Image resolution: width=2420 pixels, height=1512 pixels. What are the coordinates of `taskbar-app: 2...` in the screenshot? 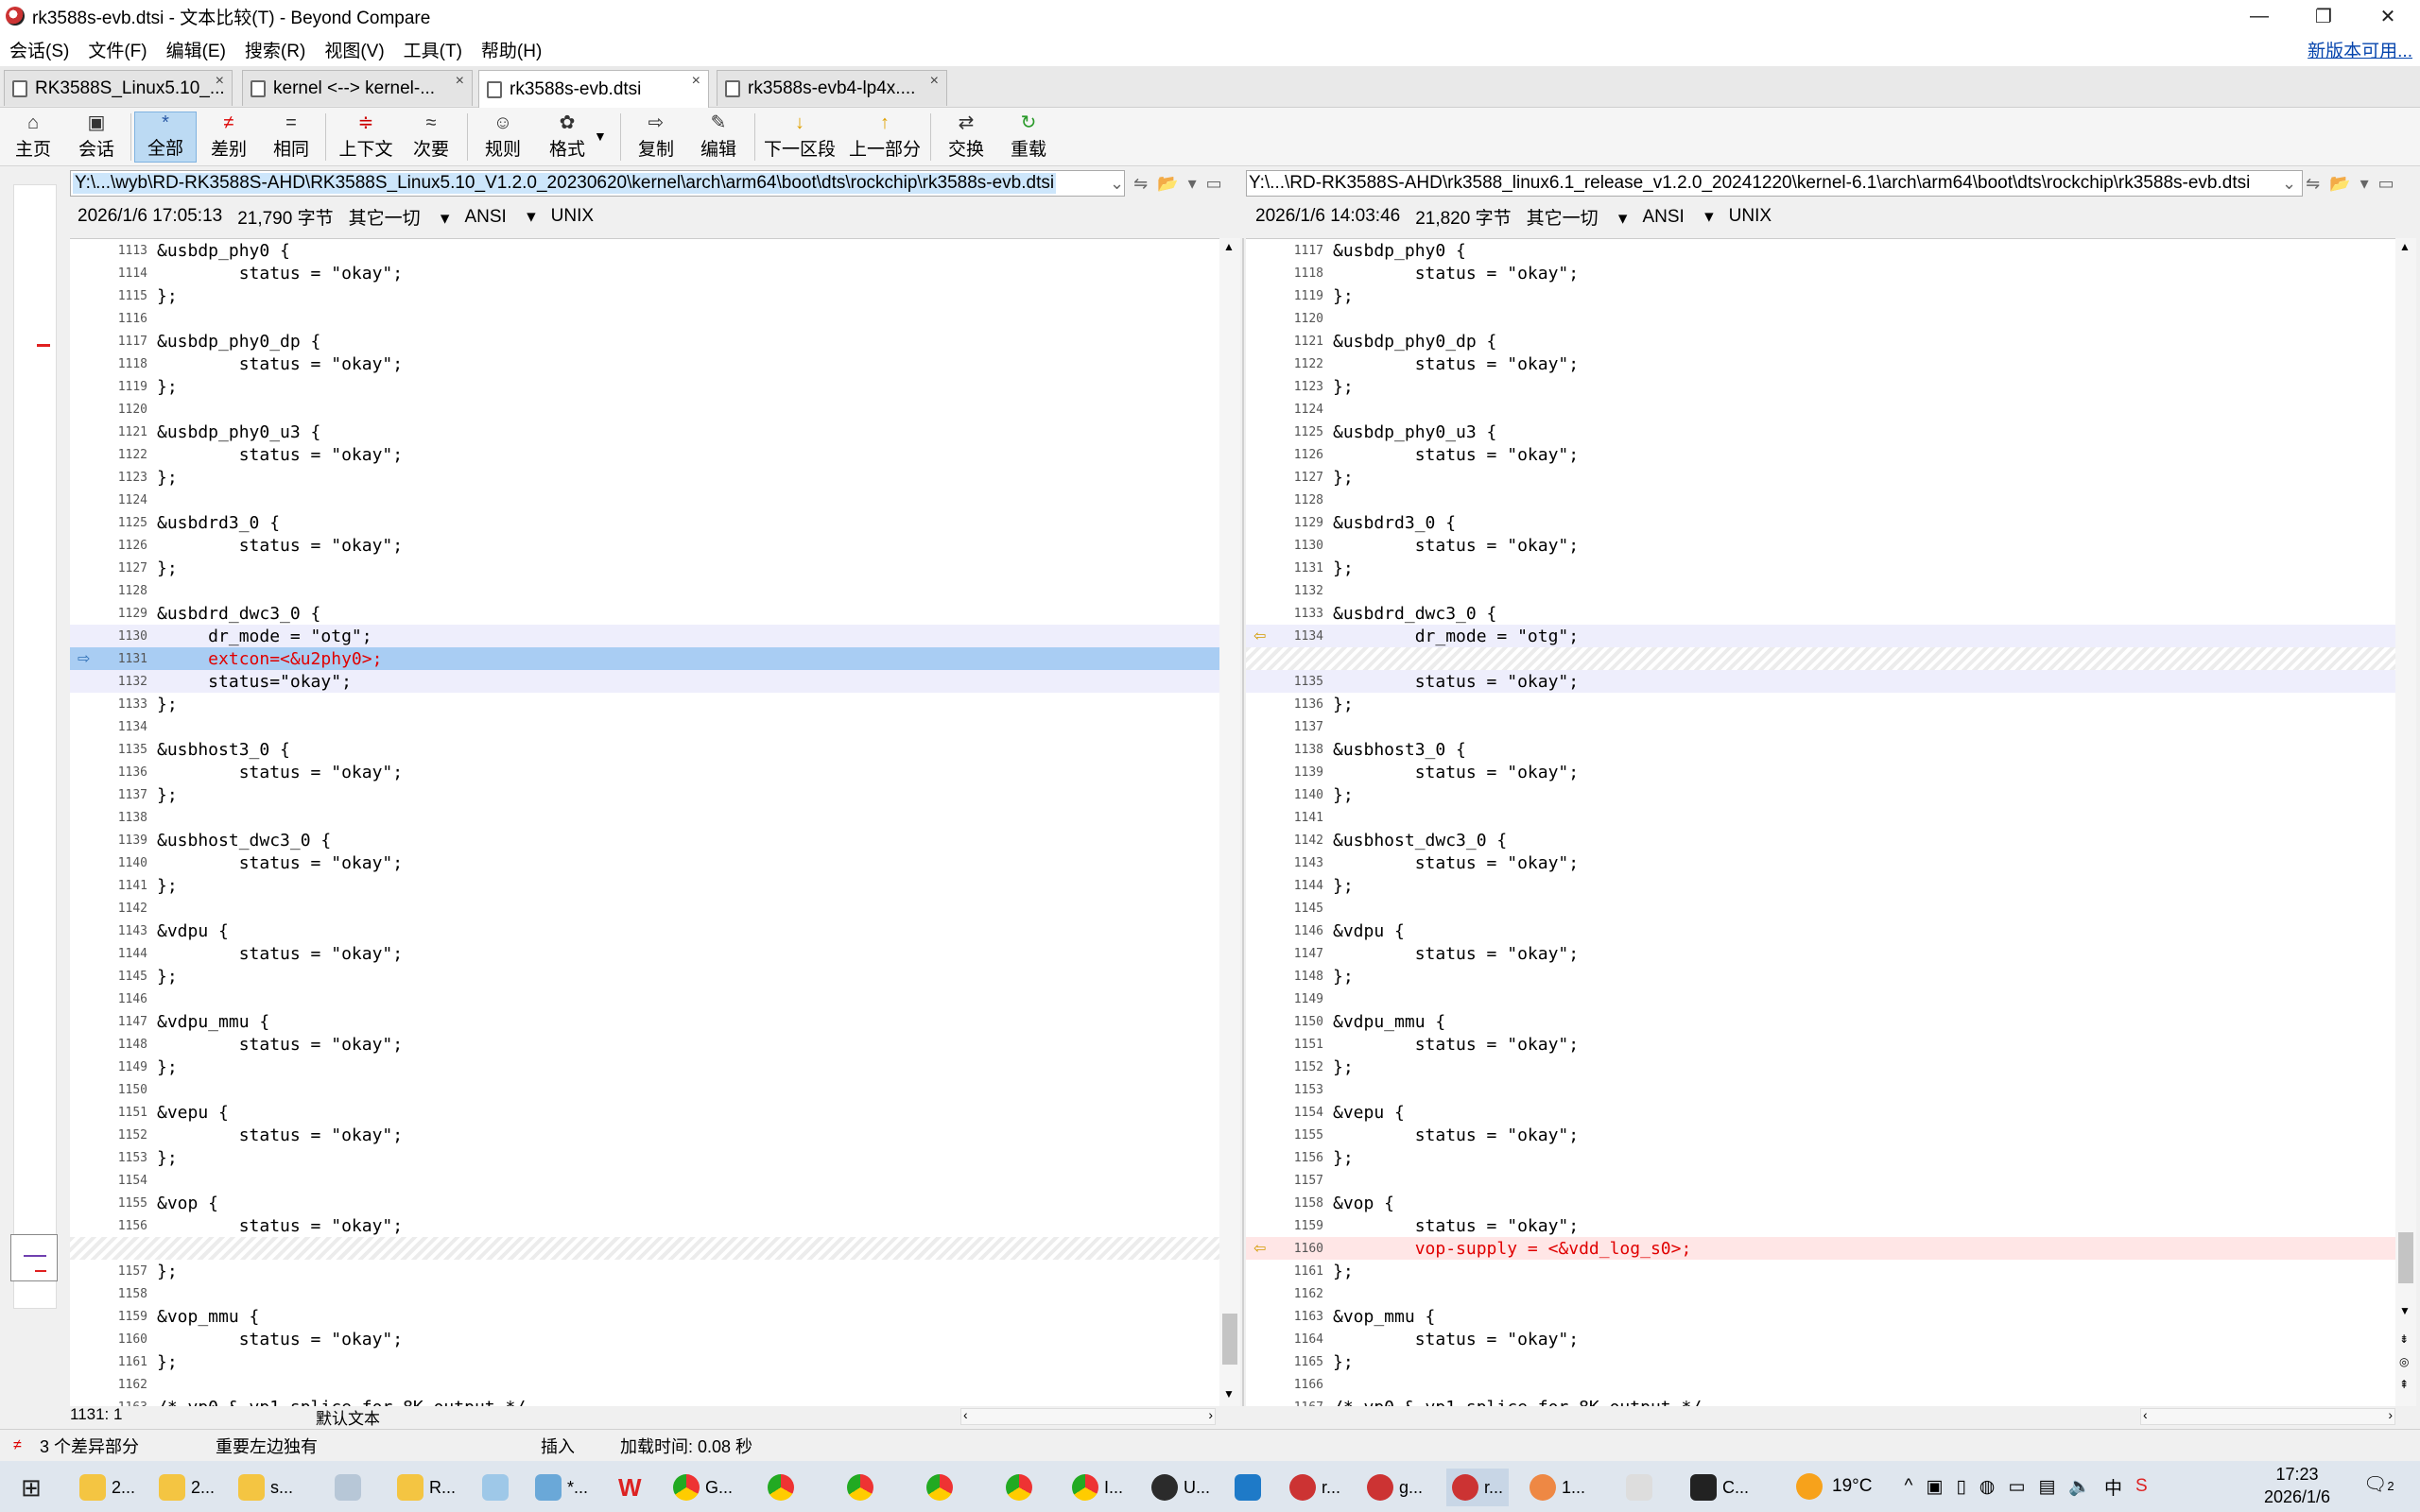 It's located at (187, 1487).